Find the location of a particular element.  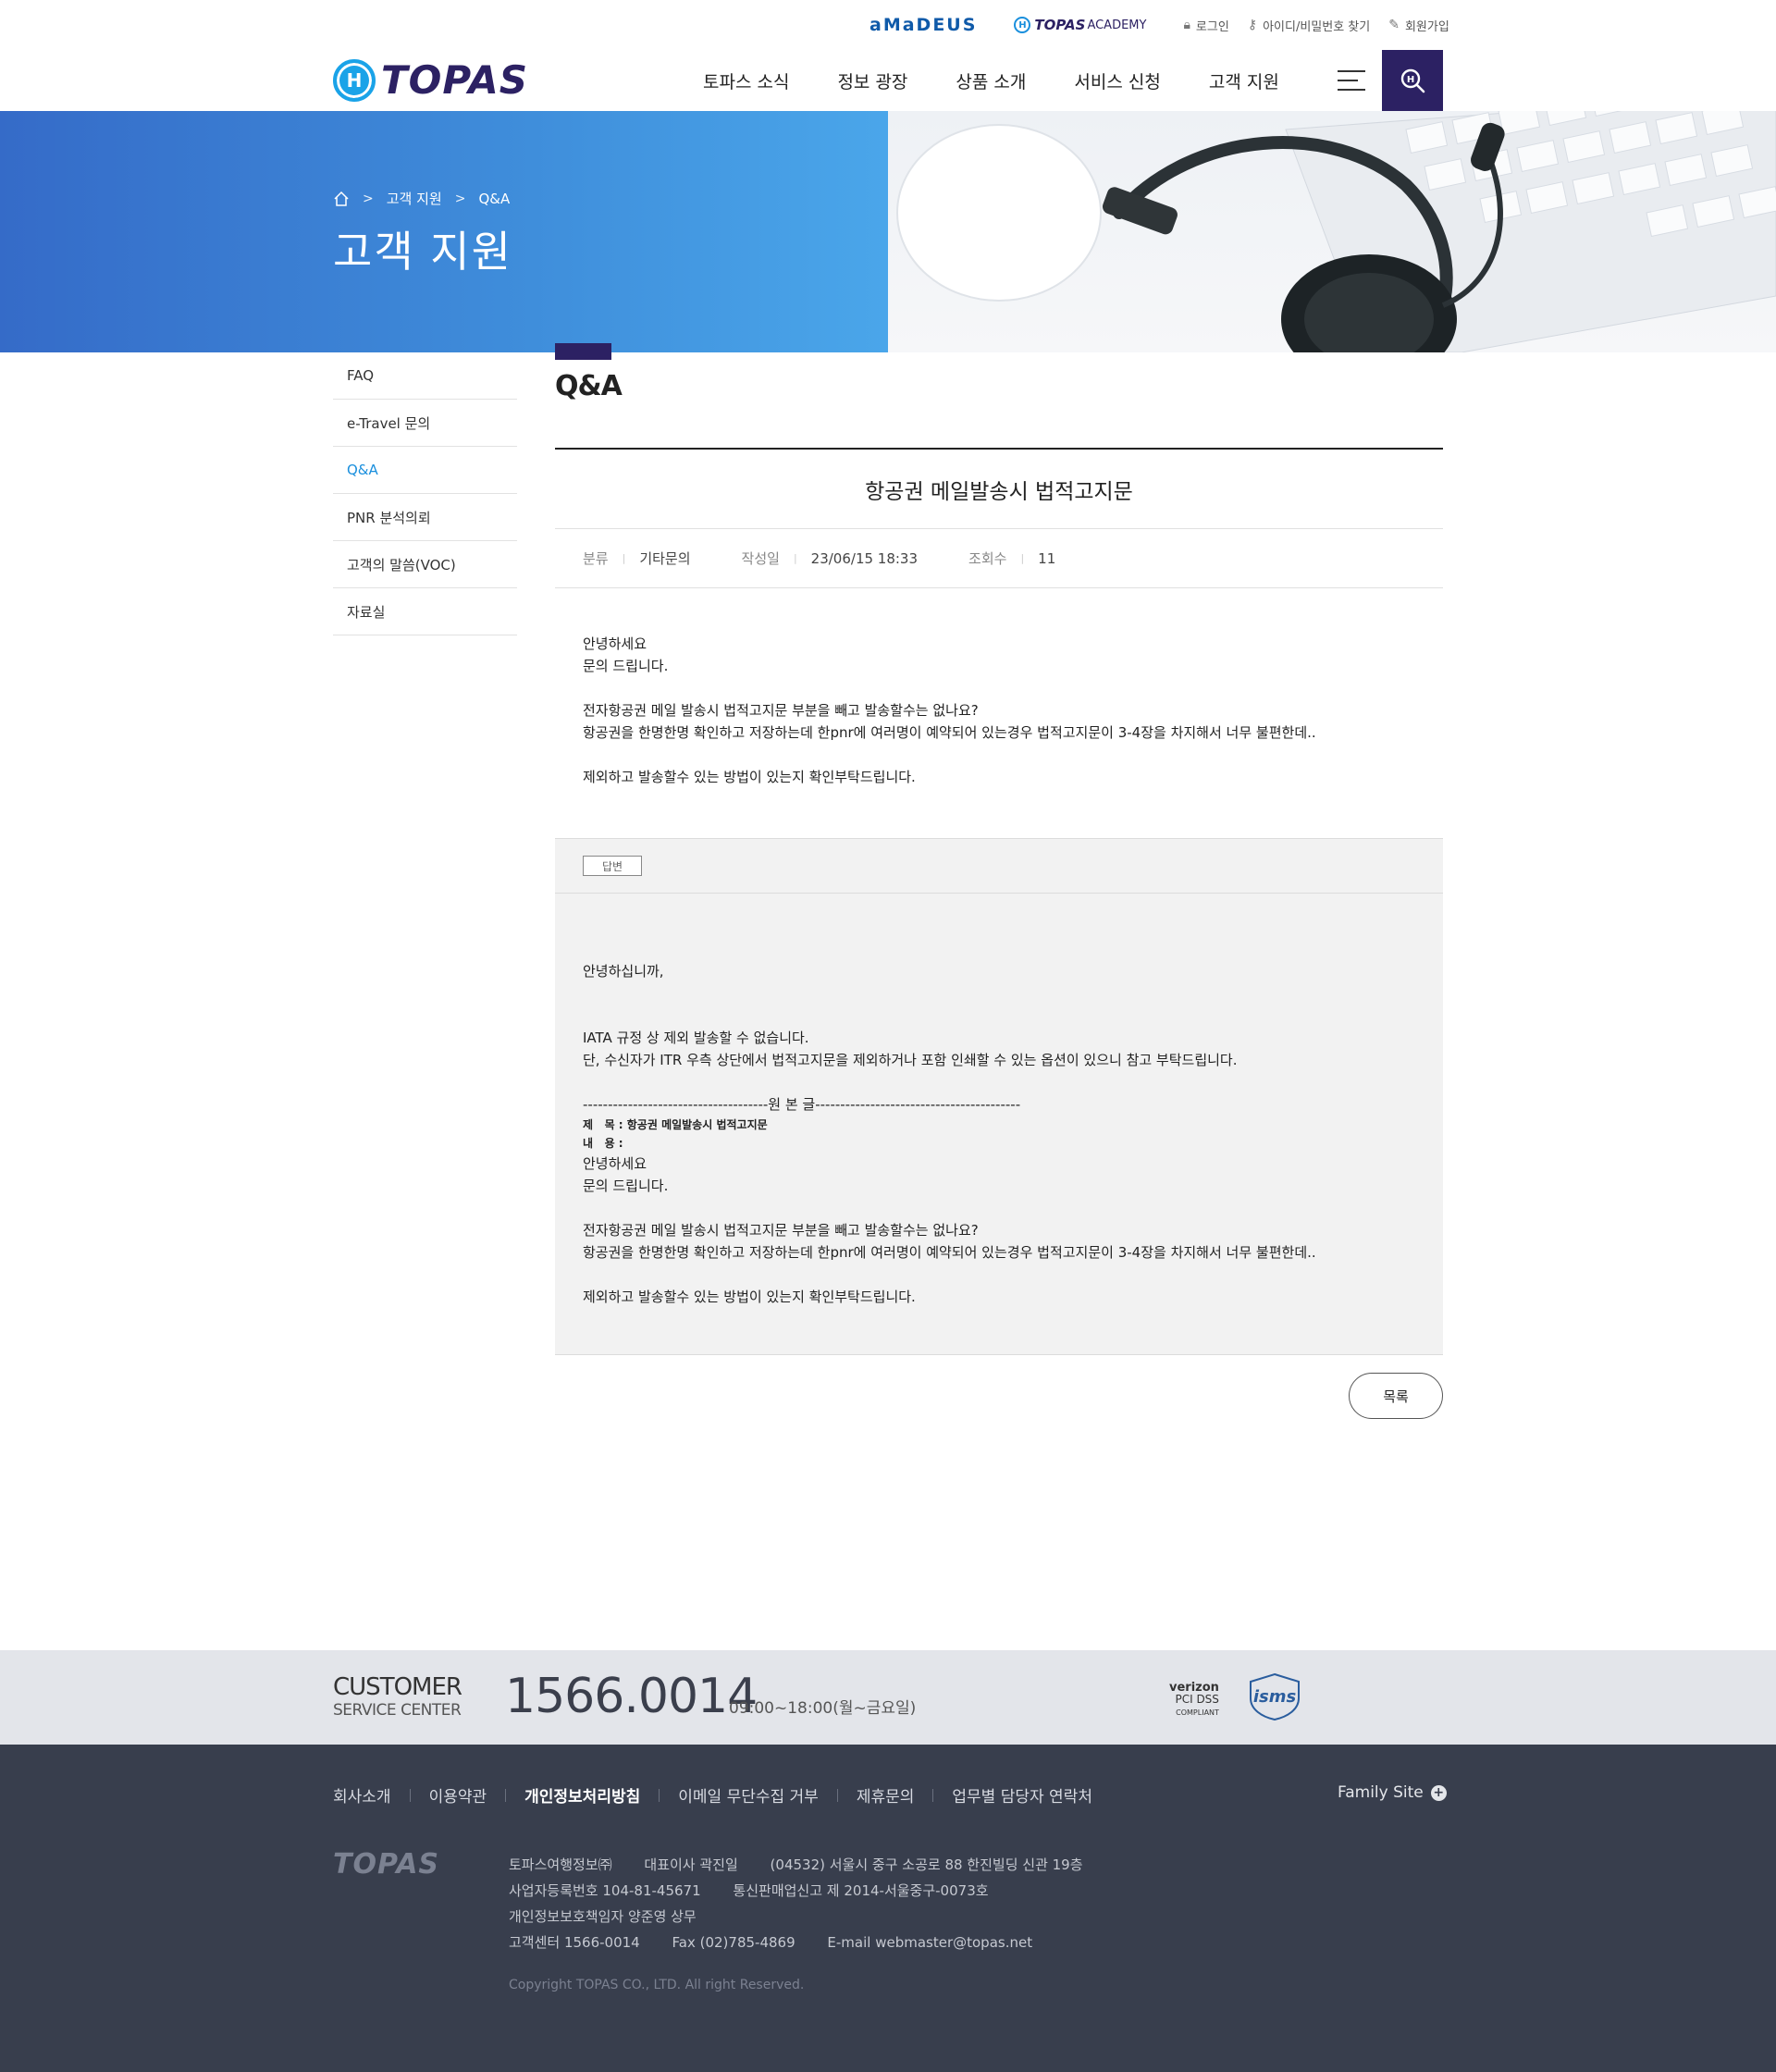

search-button: H is located at coordinates (1413, 81).